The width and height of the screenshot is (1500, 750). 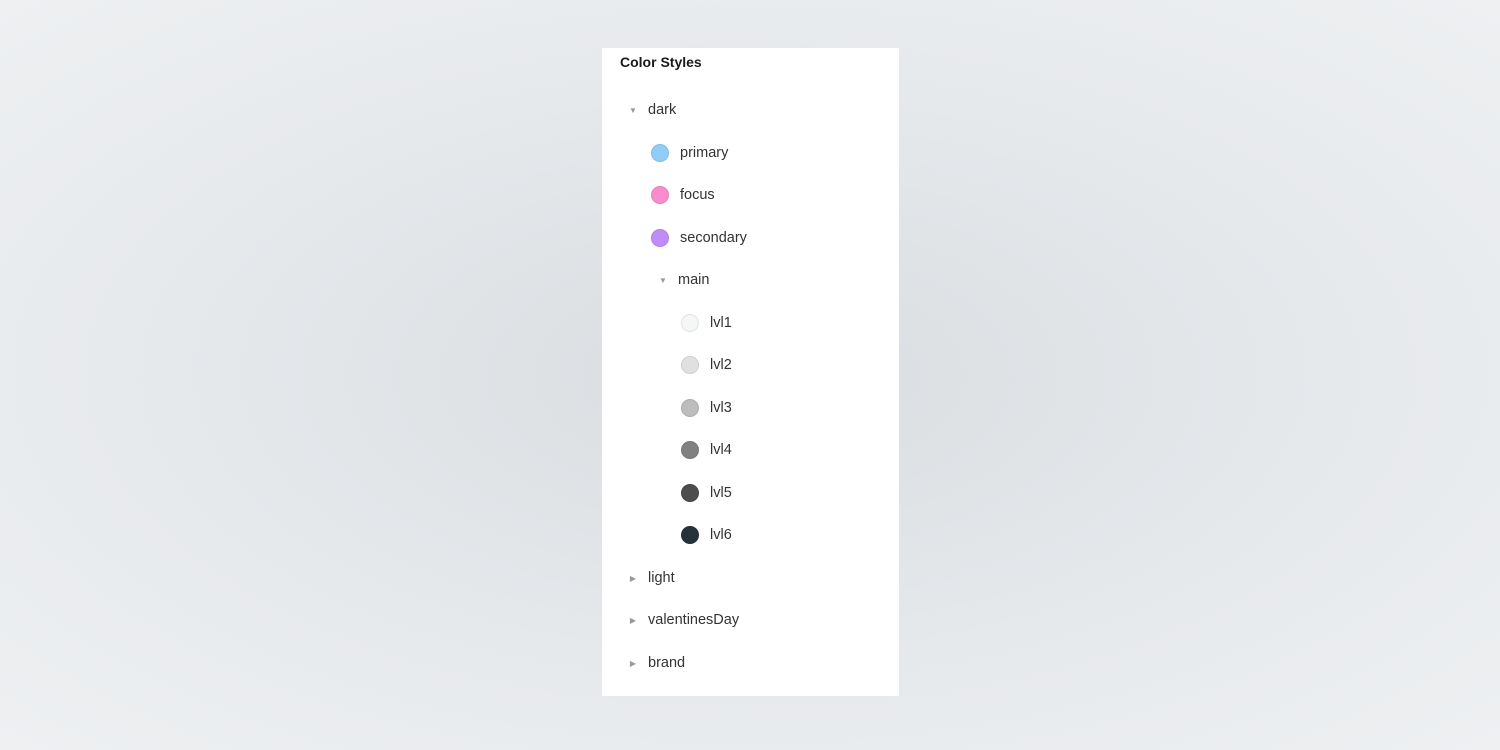 What do you see at coordinates (706, 323) in the screenshot?
I see `style-item-lvl1: lvl1` at bounding box center [706, 323].